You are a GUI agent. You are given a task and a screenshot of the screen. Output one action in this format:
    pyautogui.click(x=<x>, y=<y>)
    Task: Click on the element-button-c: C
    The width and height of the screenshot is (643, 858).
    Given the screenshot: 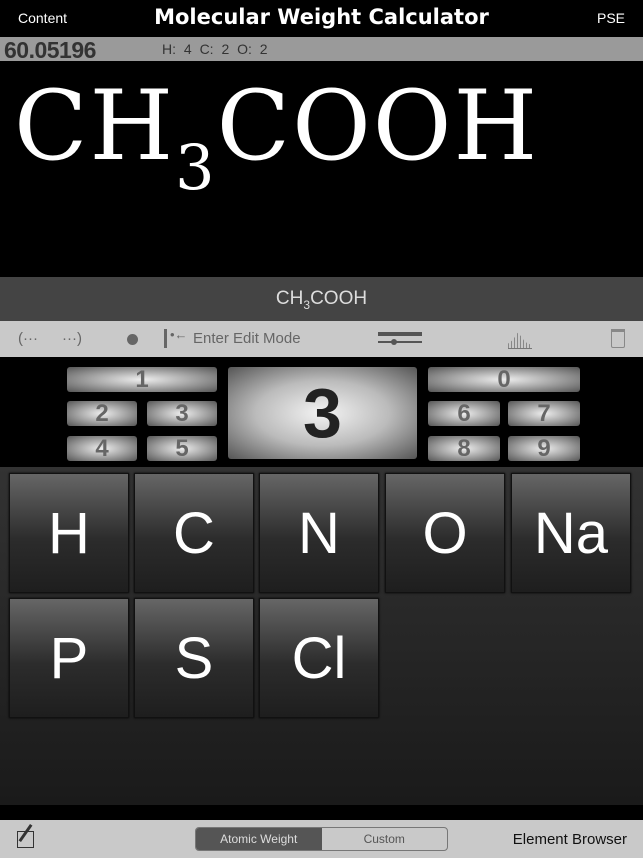 What is the action you would take?
    pyautogui.click(x=194, y=533)
    